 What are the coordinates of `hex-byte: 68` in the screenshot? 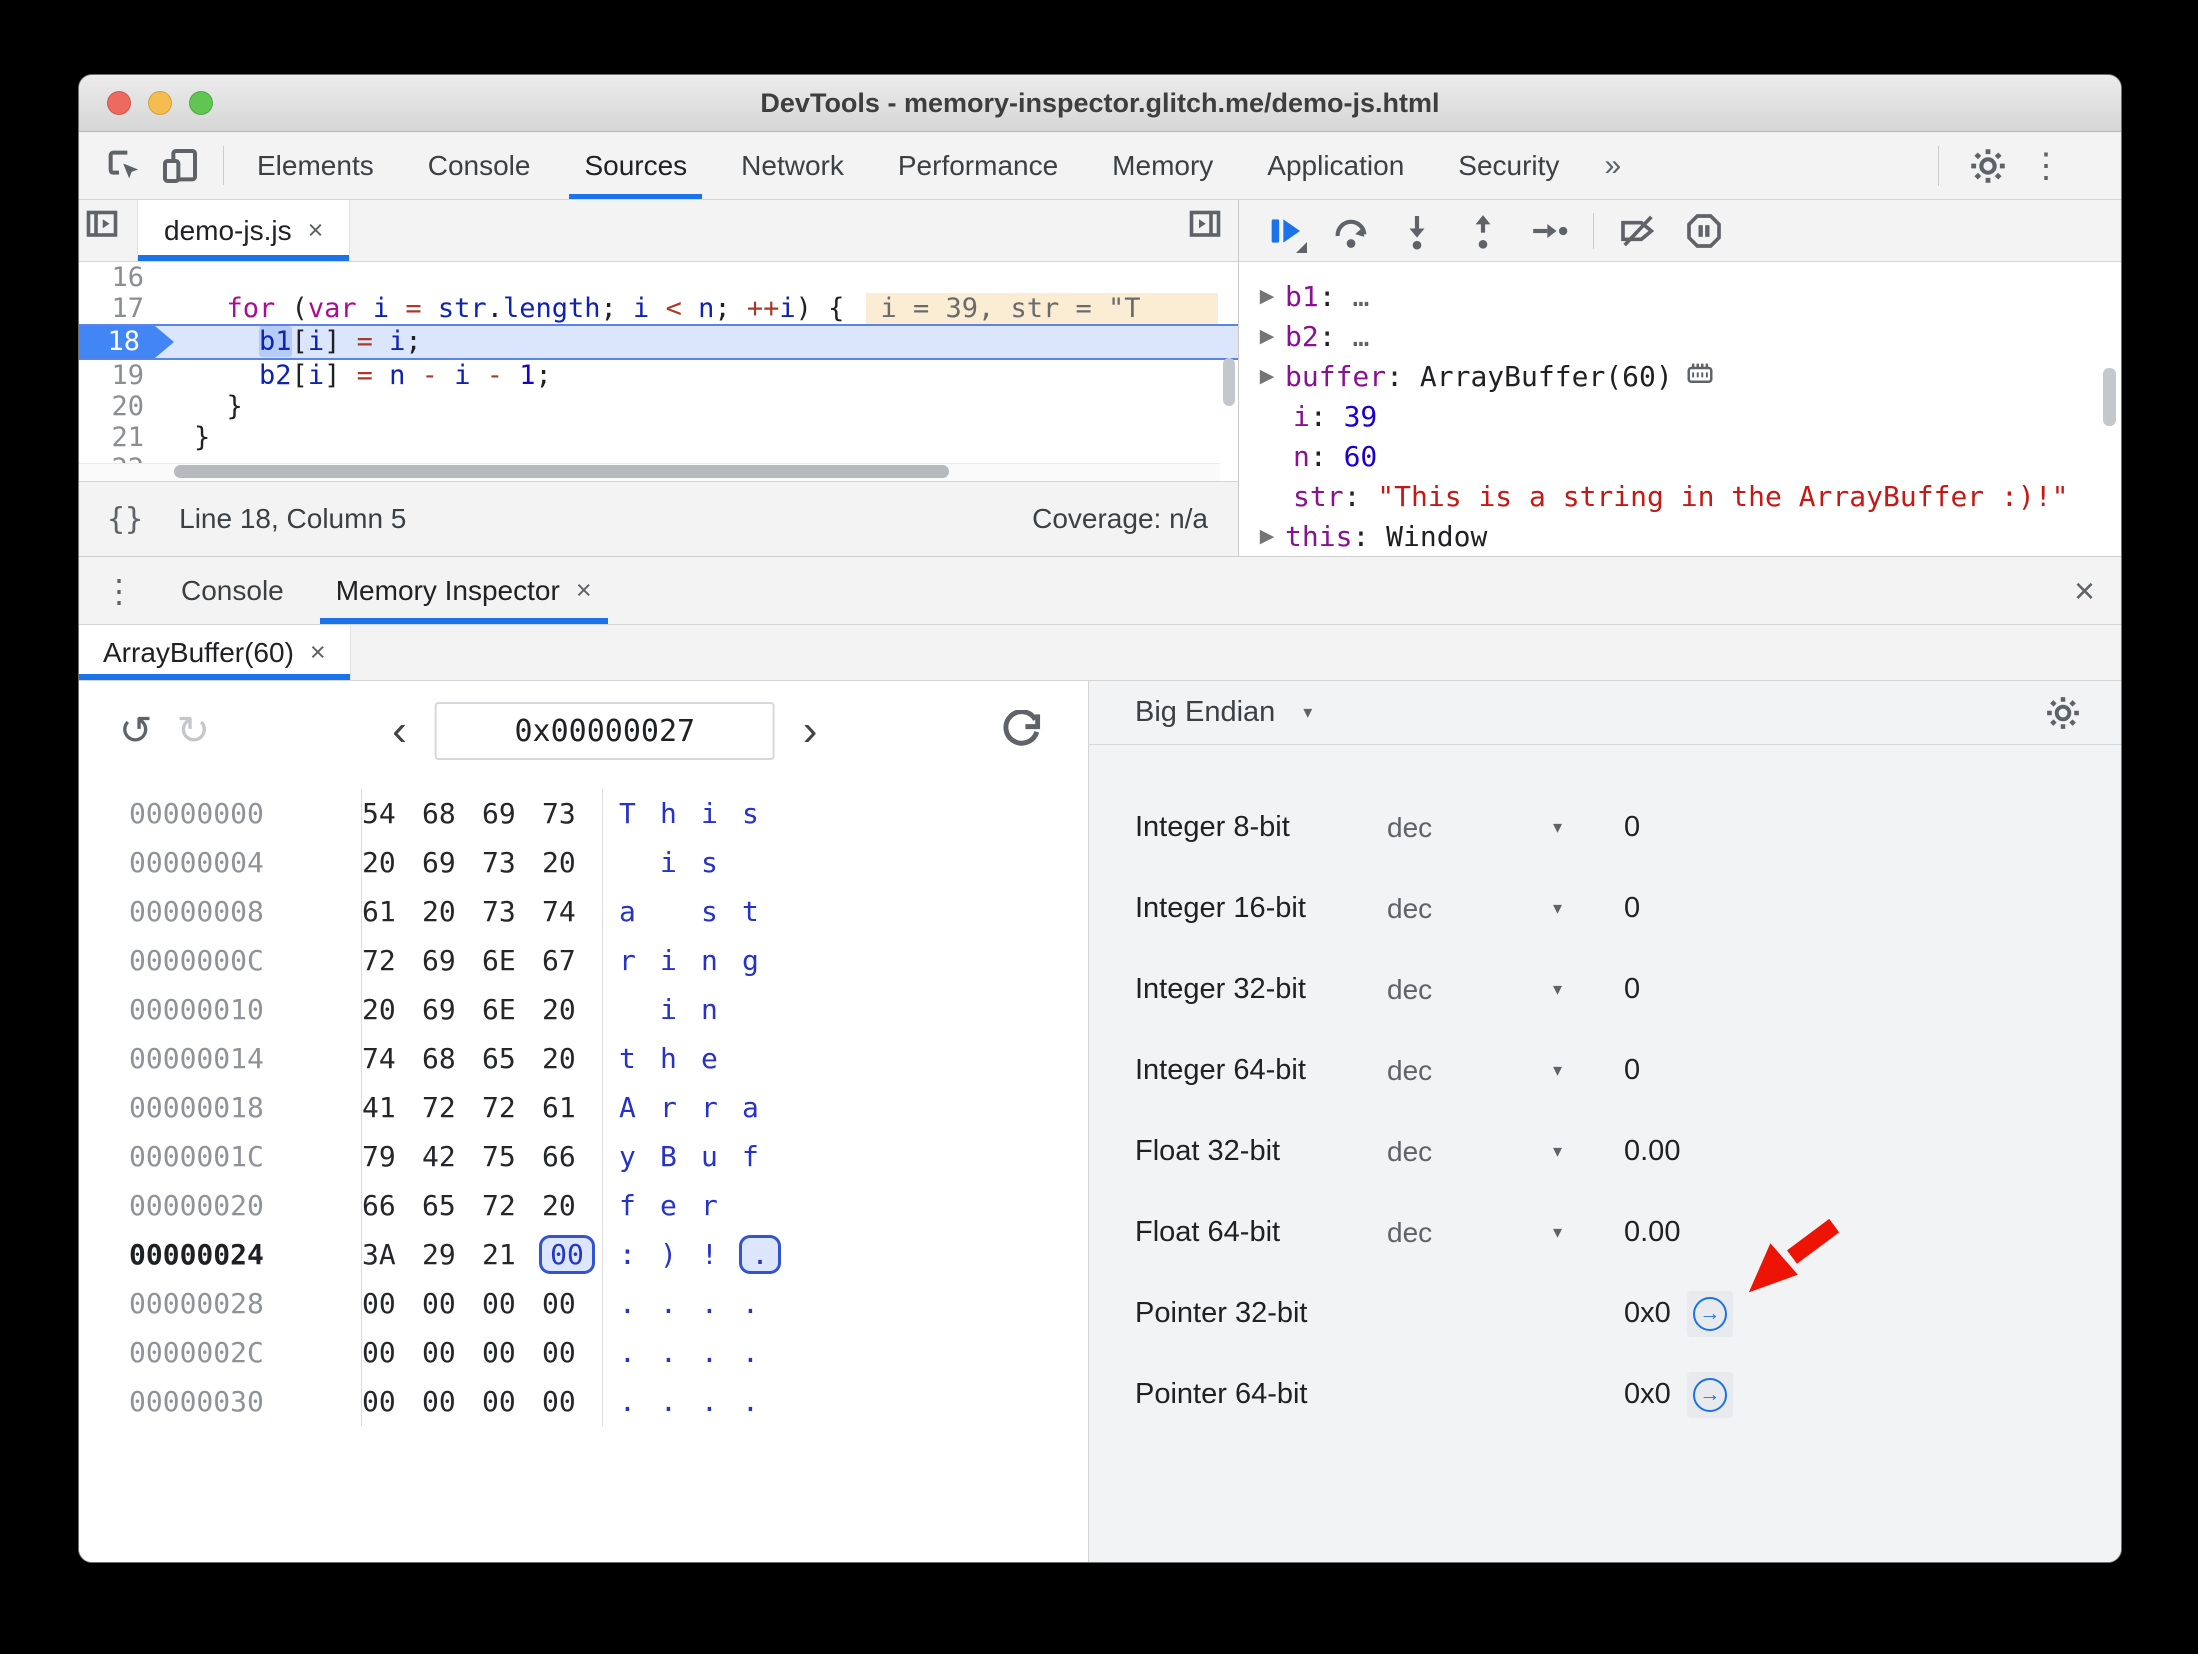 It's located at (452, 1058).